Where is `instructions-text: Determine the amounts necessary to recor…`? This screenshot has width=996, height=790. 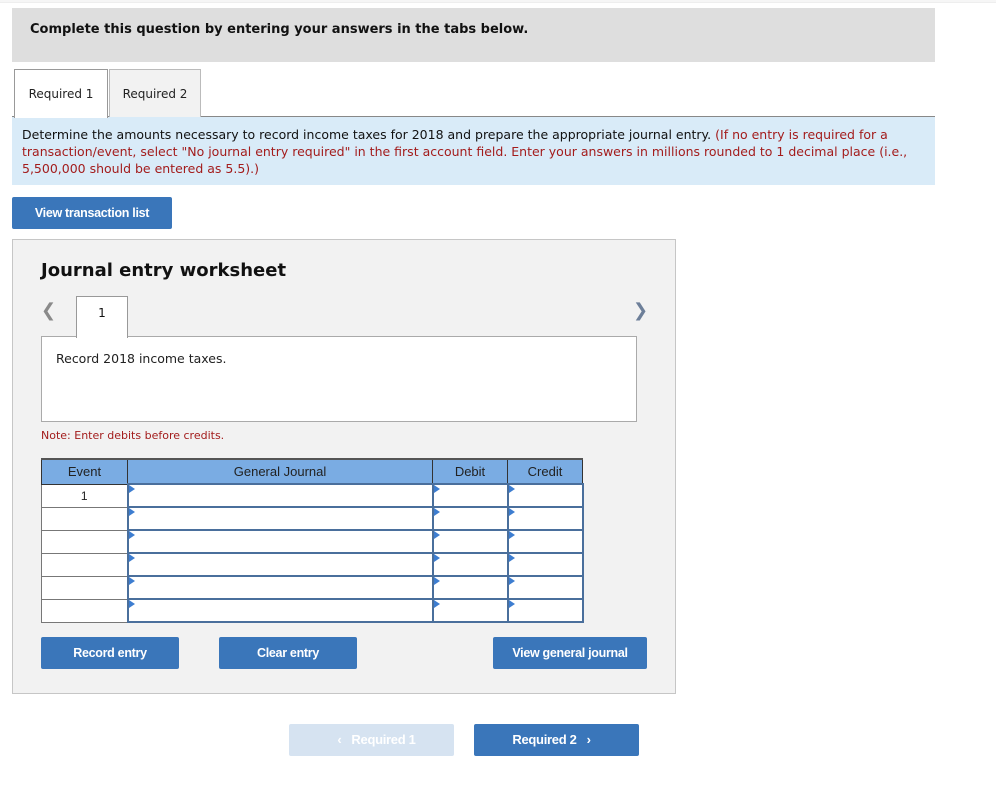 instructions-text: Determine the amounts necessary to recor… is located at coordinates (367, 134).